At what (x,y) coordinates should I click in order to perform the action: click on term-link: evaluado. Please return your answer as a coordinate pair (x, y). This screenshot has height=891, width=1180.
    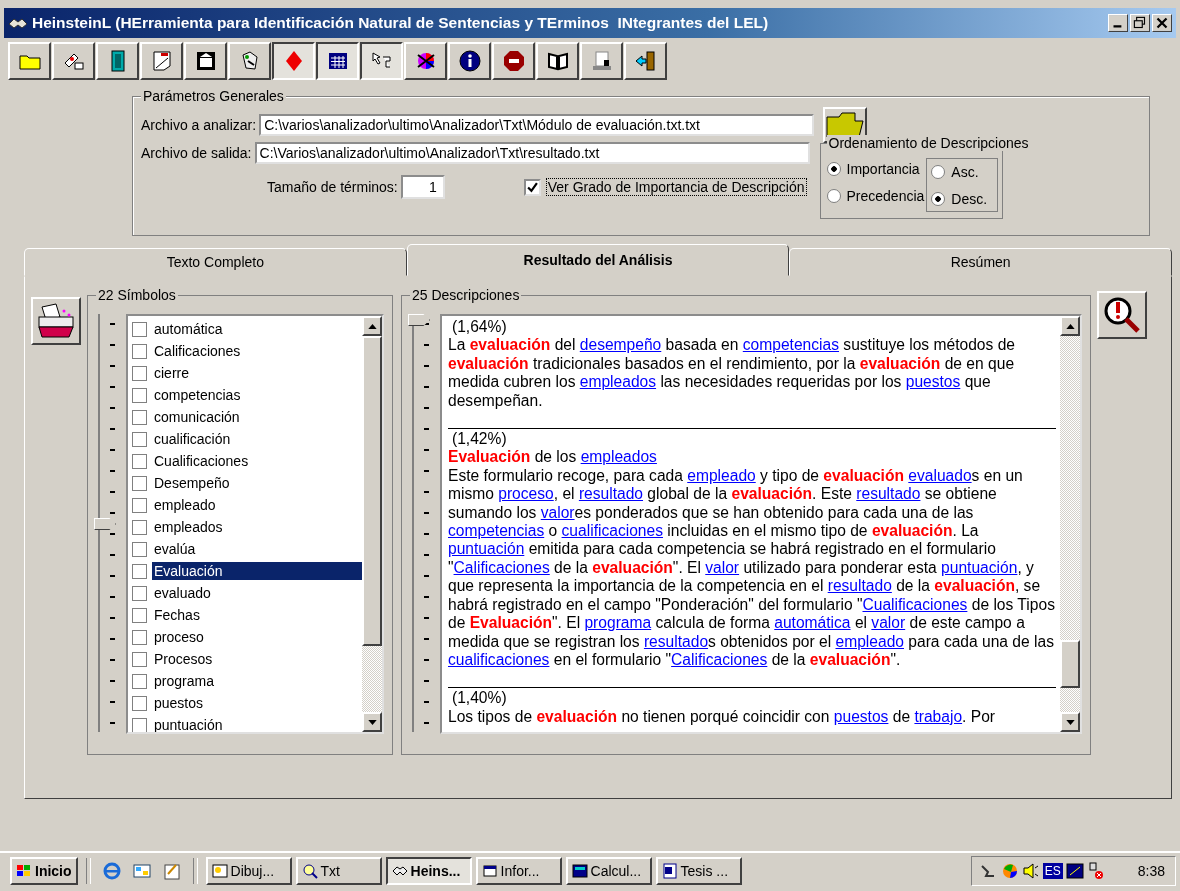
    Looking at the image, I should click on (940, 475).